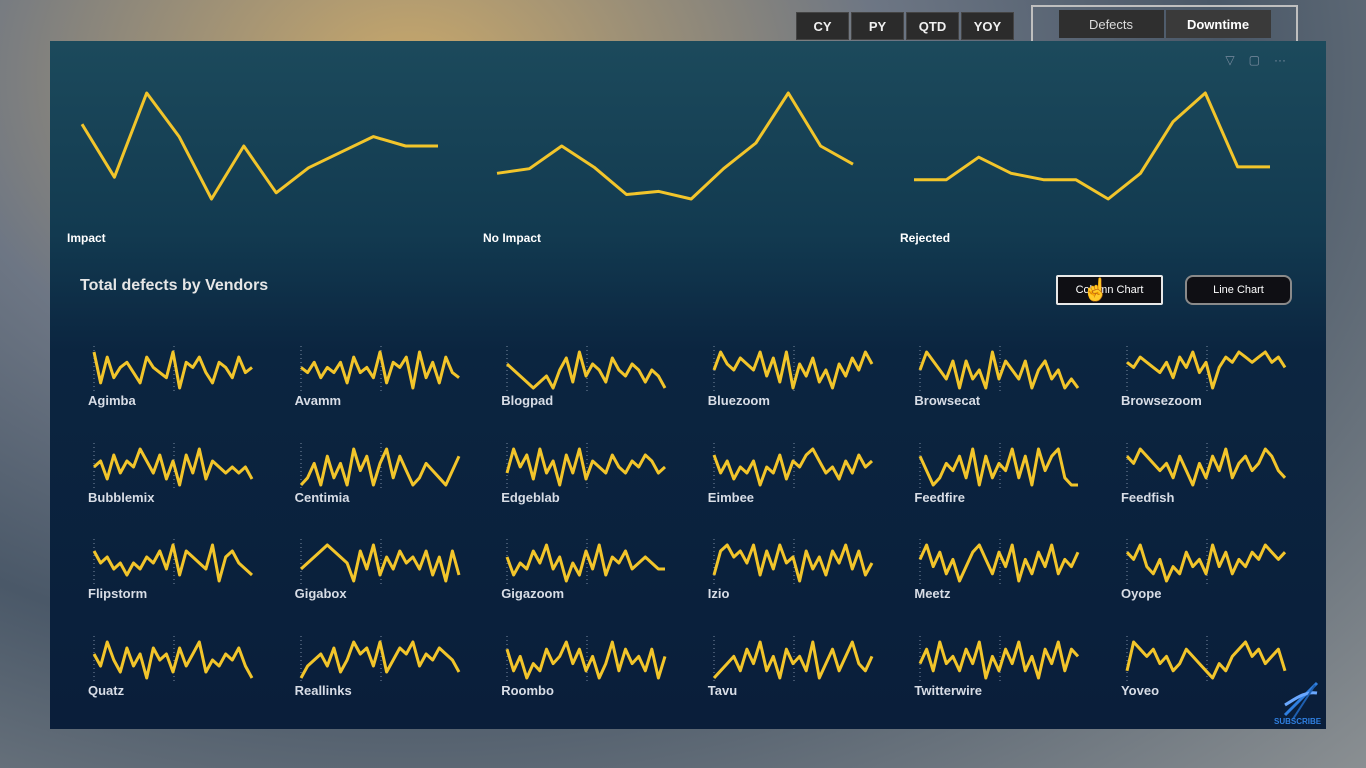  I want to click on vendor-card: Browsecat, so click(1017, 389).